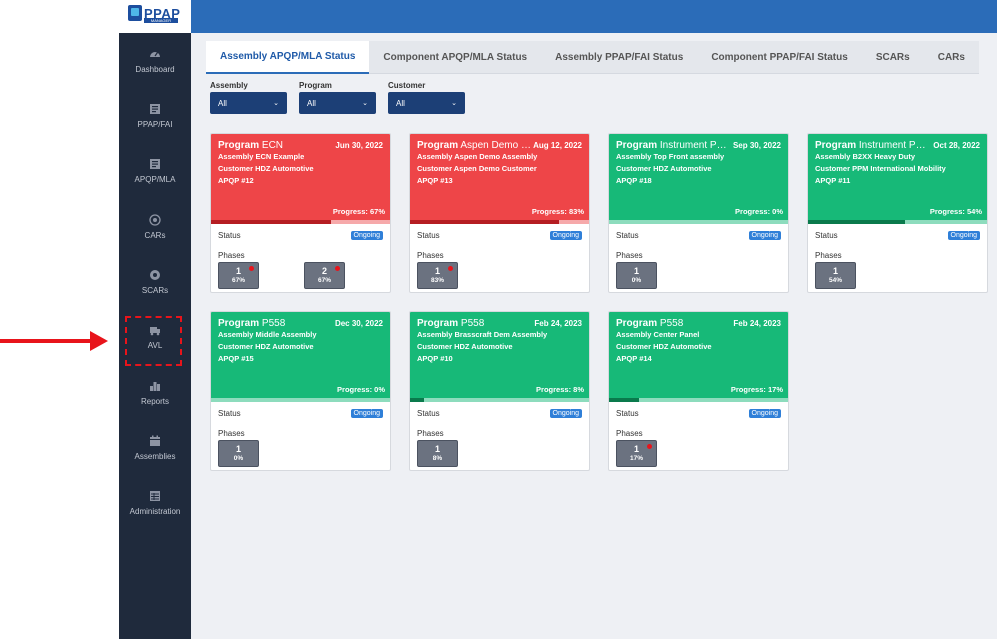 This screenshot has height=639, width=997. What do you see at coordinates (779, 57) in the screenshot?
I see `tab-component-ppap-fai-status: Component PPAP/FAI Status` at bounding box center [779, 57].